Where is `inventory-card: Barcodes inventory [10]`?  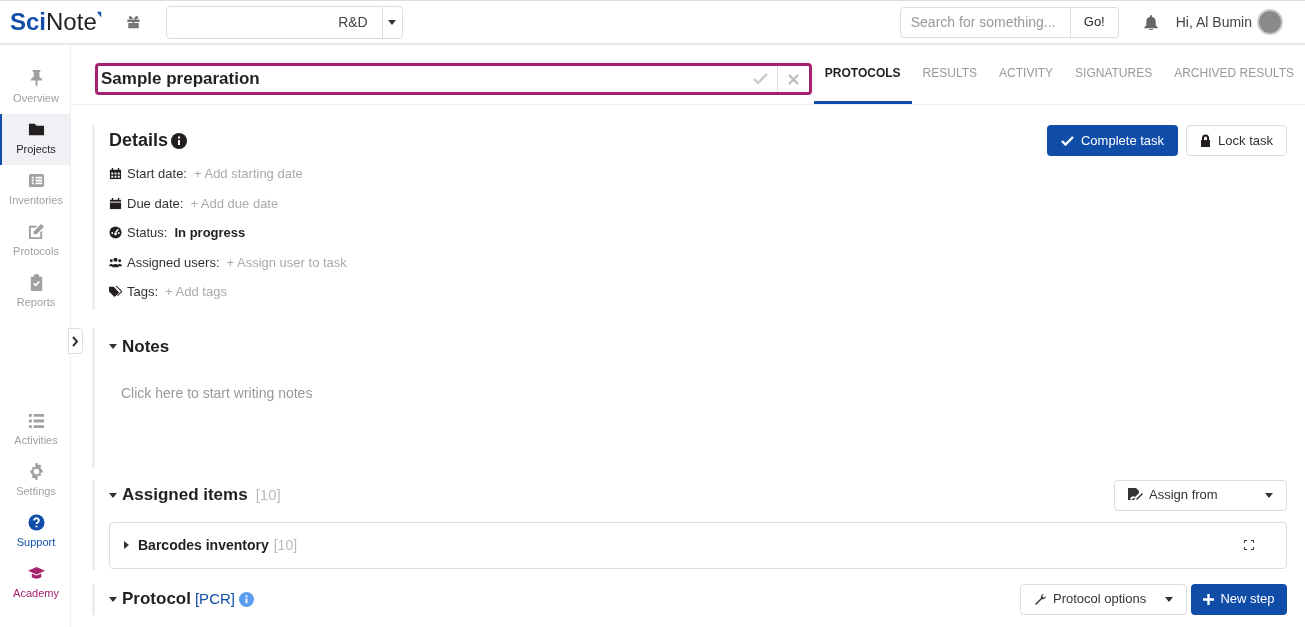 inventory-card: Barcodes inventory [10] is located at coordinates (698, 545).